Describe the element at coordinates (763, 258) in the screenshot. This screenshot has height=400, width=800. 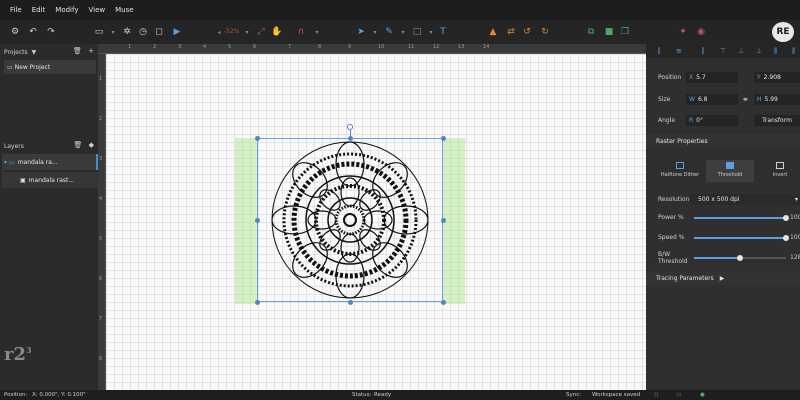
I see `threshold-slider-track` at that location.